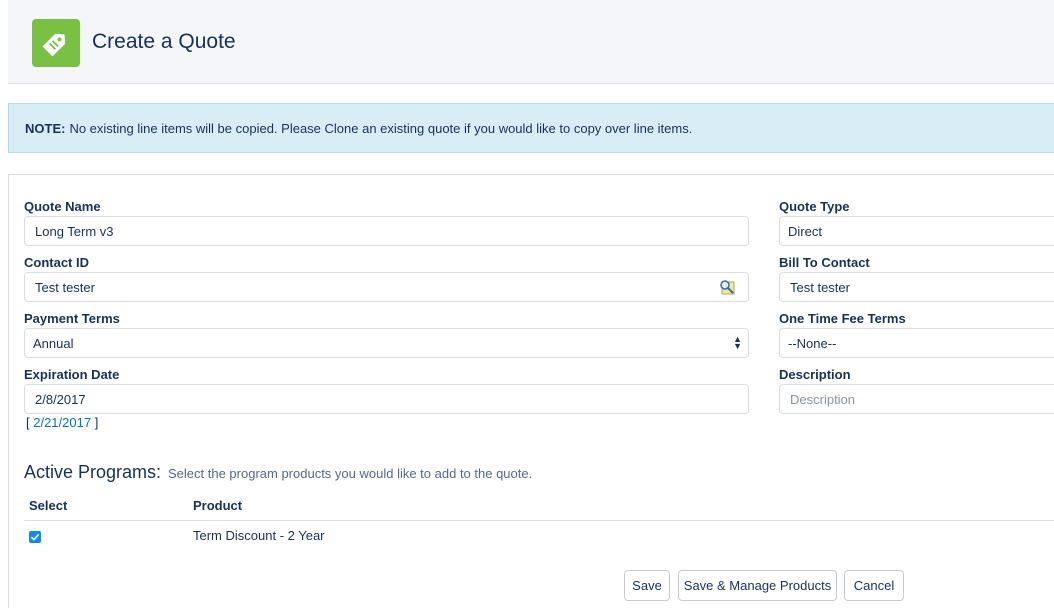 This screenshot has width=1054, height=608. Describe the element at coordinates (259, 535) in the screenshot. I see `product-name: Term Discount - 2 Year` at that location.